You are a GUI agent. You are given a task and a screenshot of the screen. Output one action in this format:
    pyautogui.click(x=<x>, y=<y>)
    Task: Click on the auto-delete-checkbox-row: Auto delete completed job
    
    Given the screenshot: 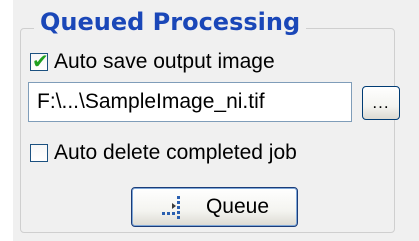 What is the action you would take?
    pyautogui.click(x=163, y=153)
    